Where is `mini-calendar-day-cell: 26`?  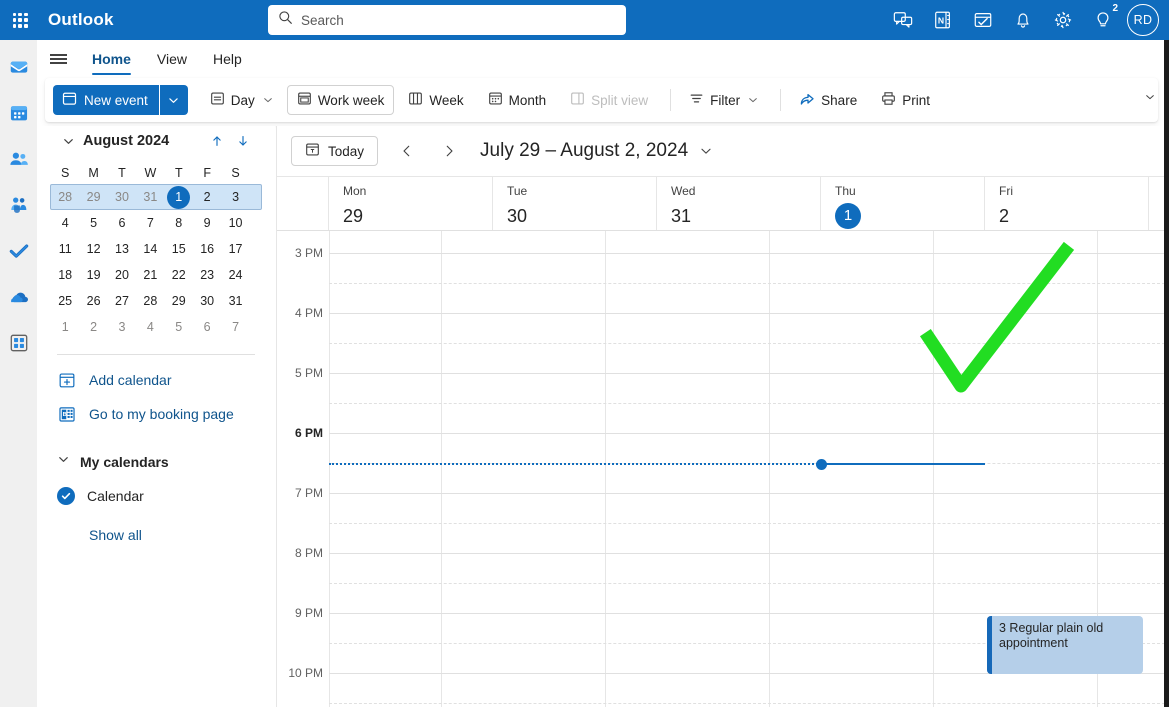
mini-calendar-day-cell: 26 is located at coordinates (93, 301).